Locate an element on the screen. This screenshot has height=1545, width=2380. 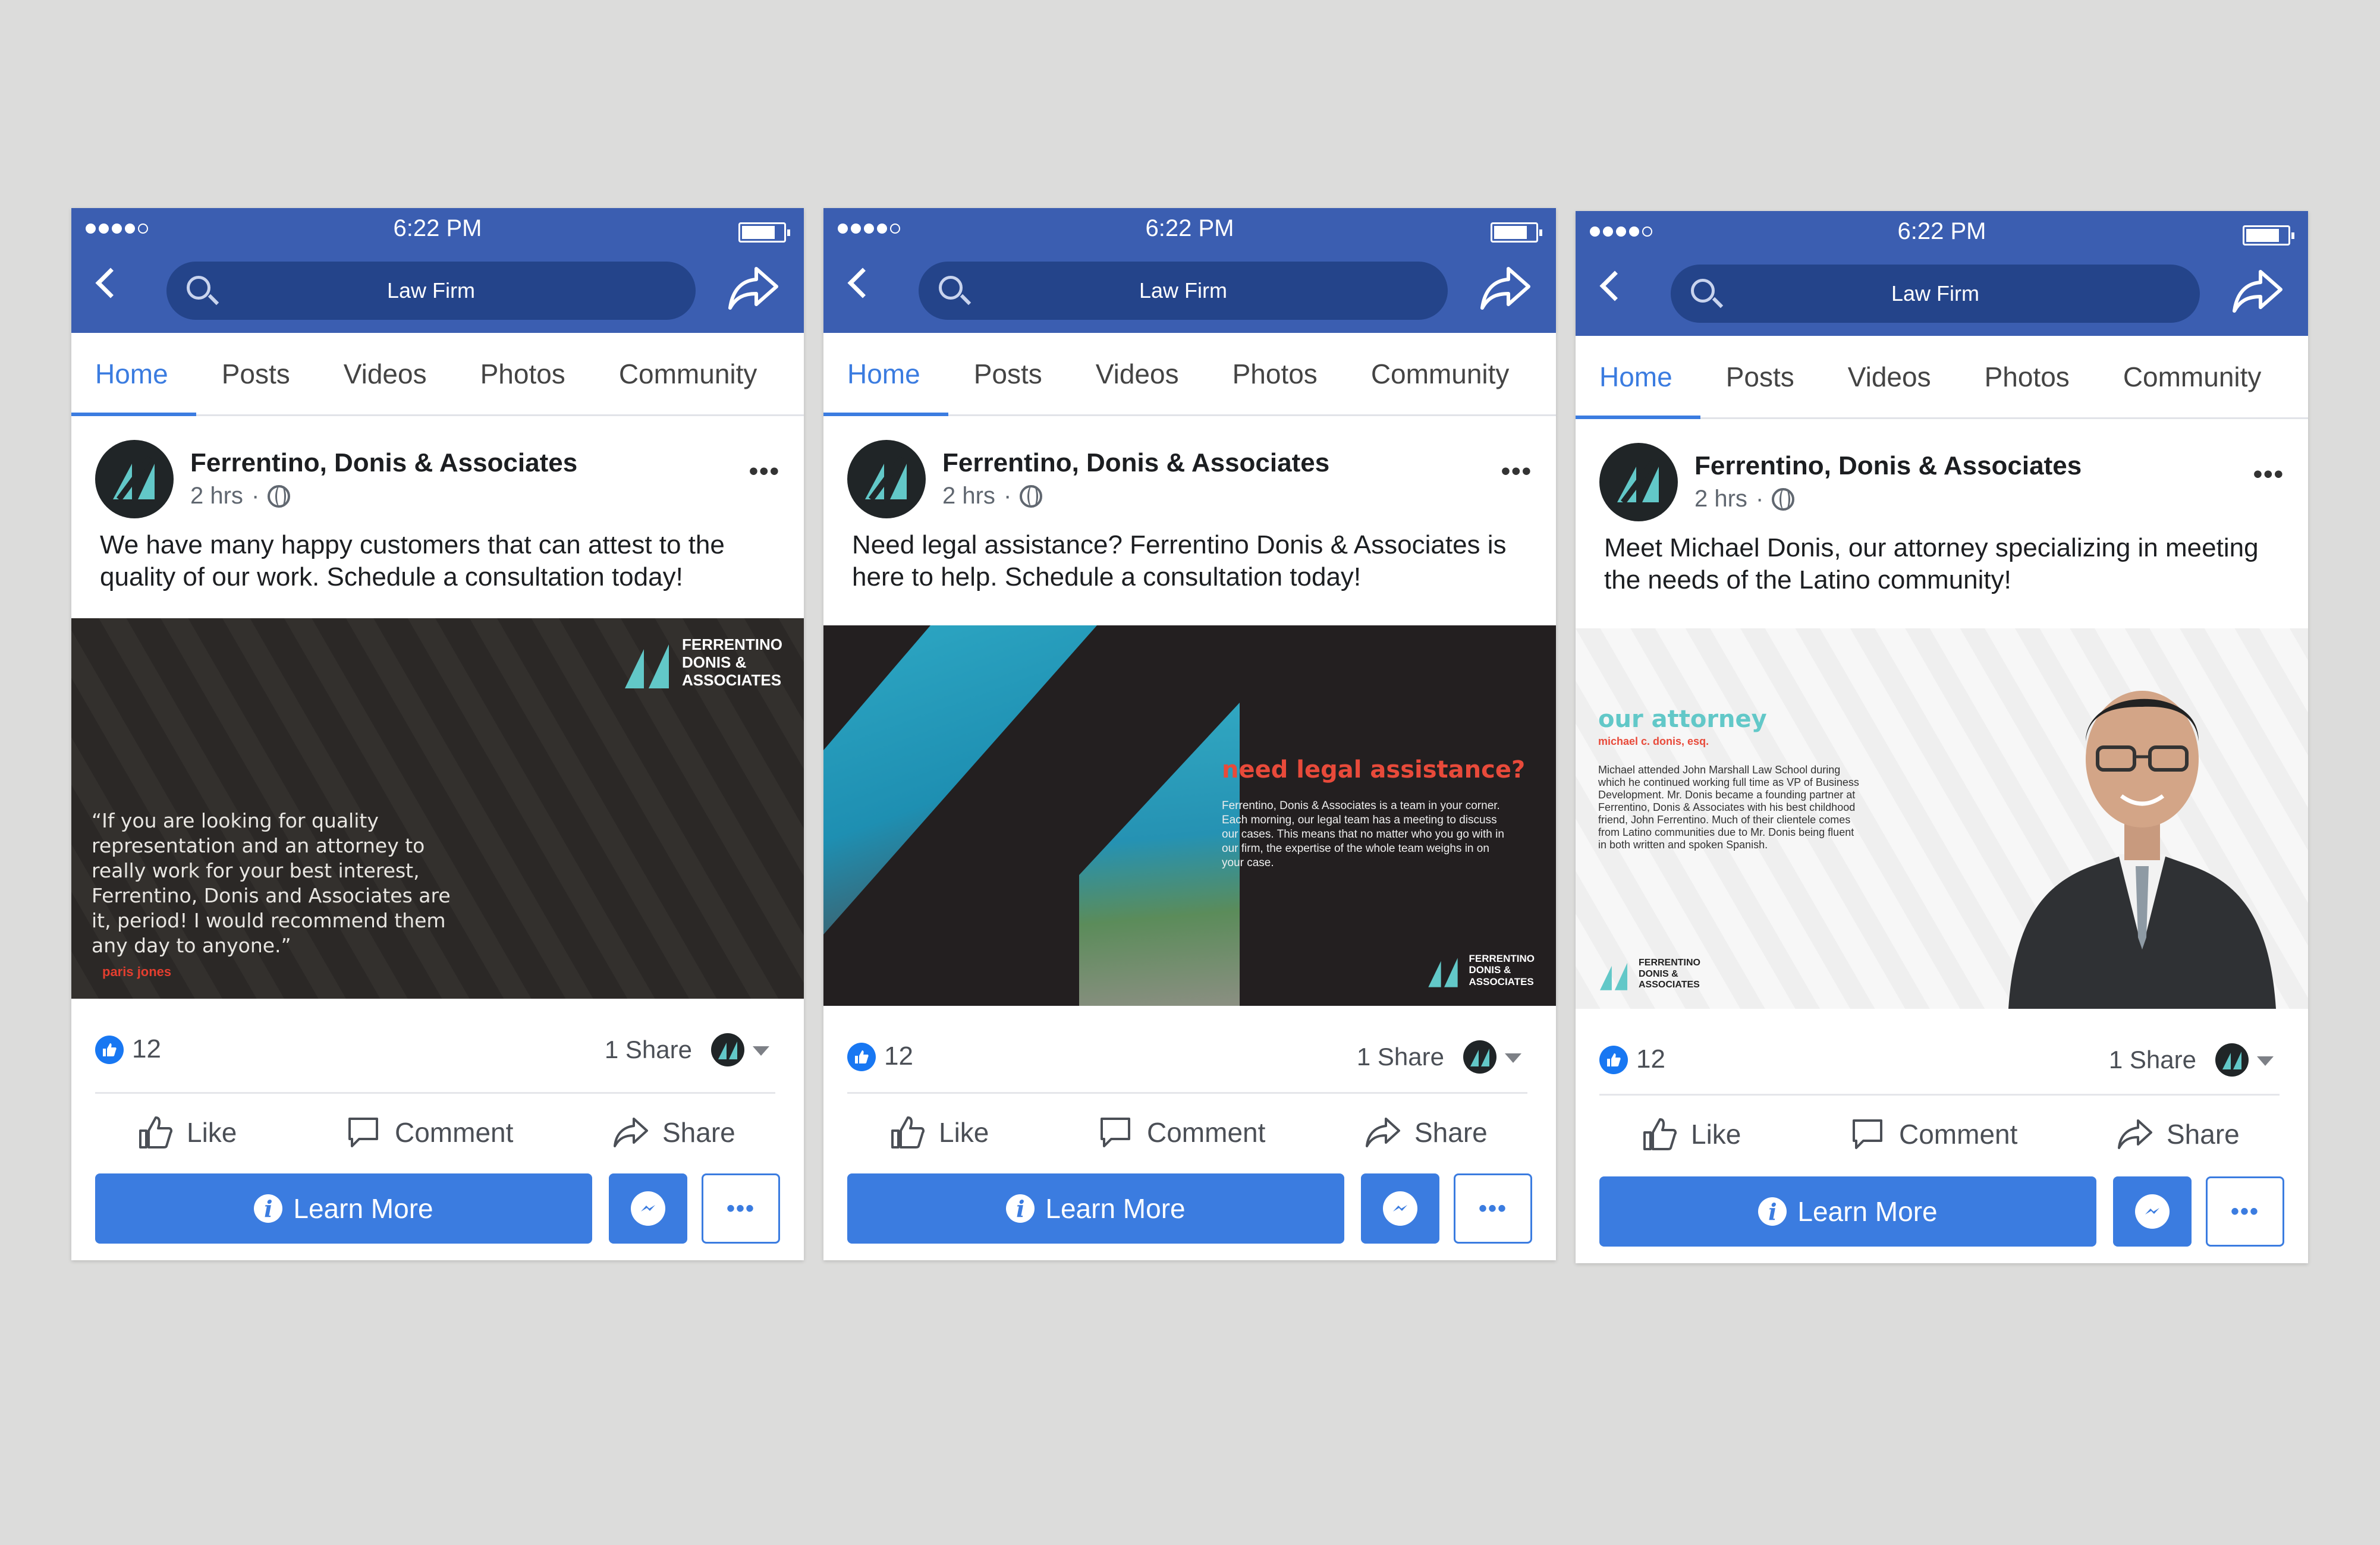
post-actions: Like Comment Share is located at coordinates (1189, 1138).